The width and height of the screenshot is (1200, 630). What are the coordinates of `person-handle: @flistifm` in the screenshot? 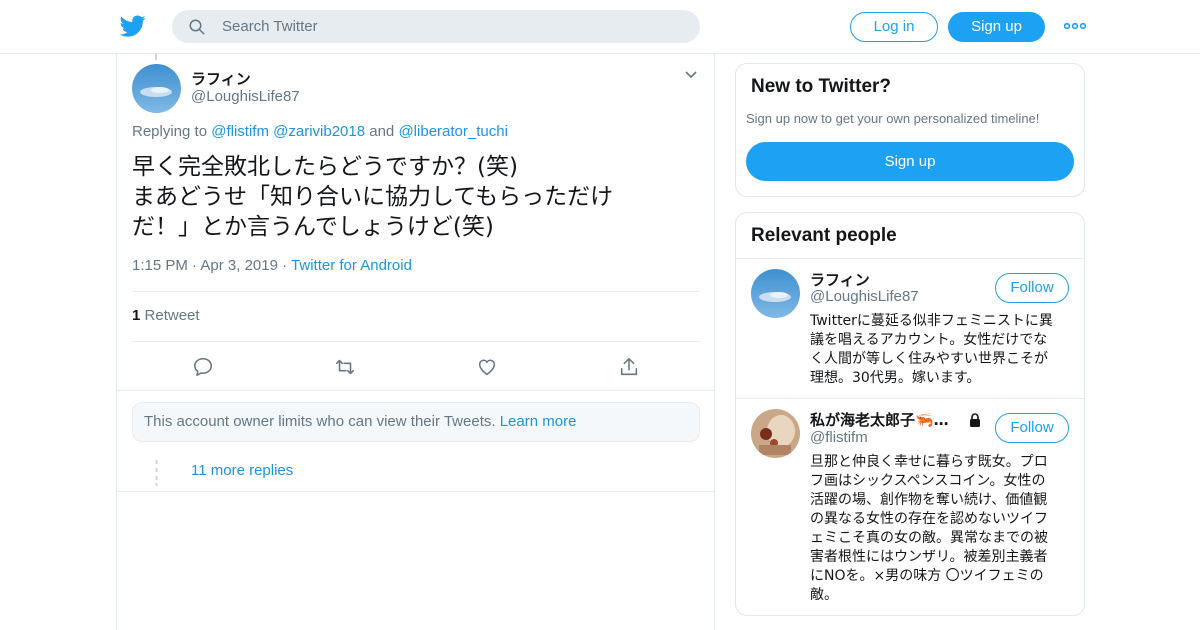 It's located at (839, 437).